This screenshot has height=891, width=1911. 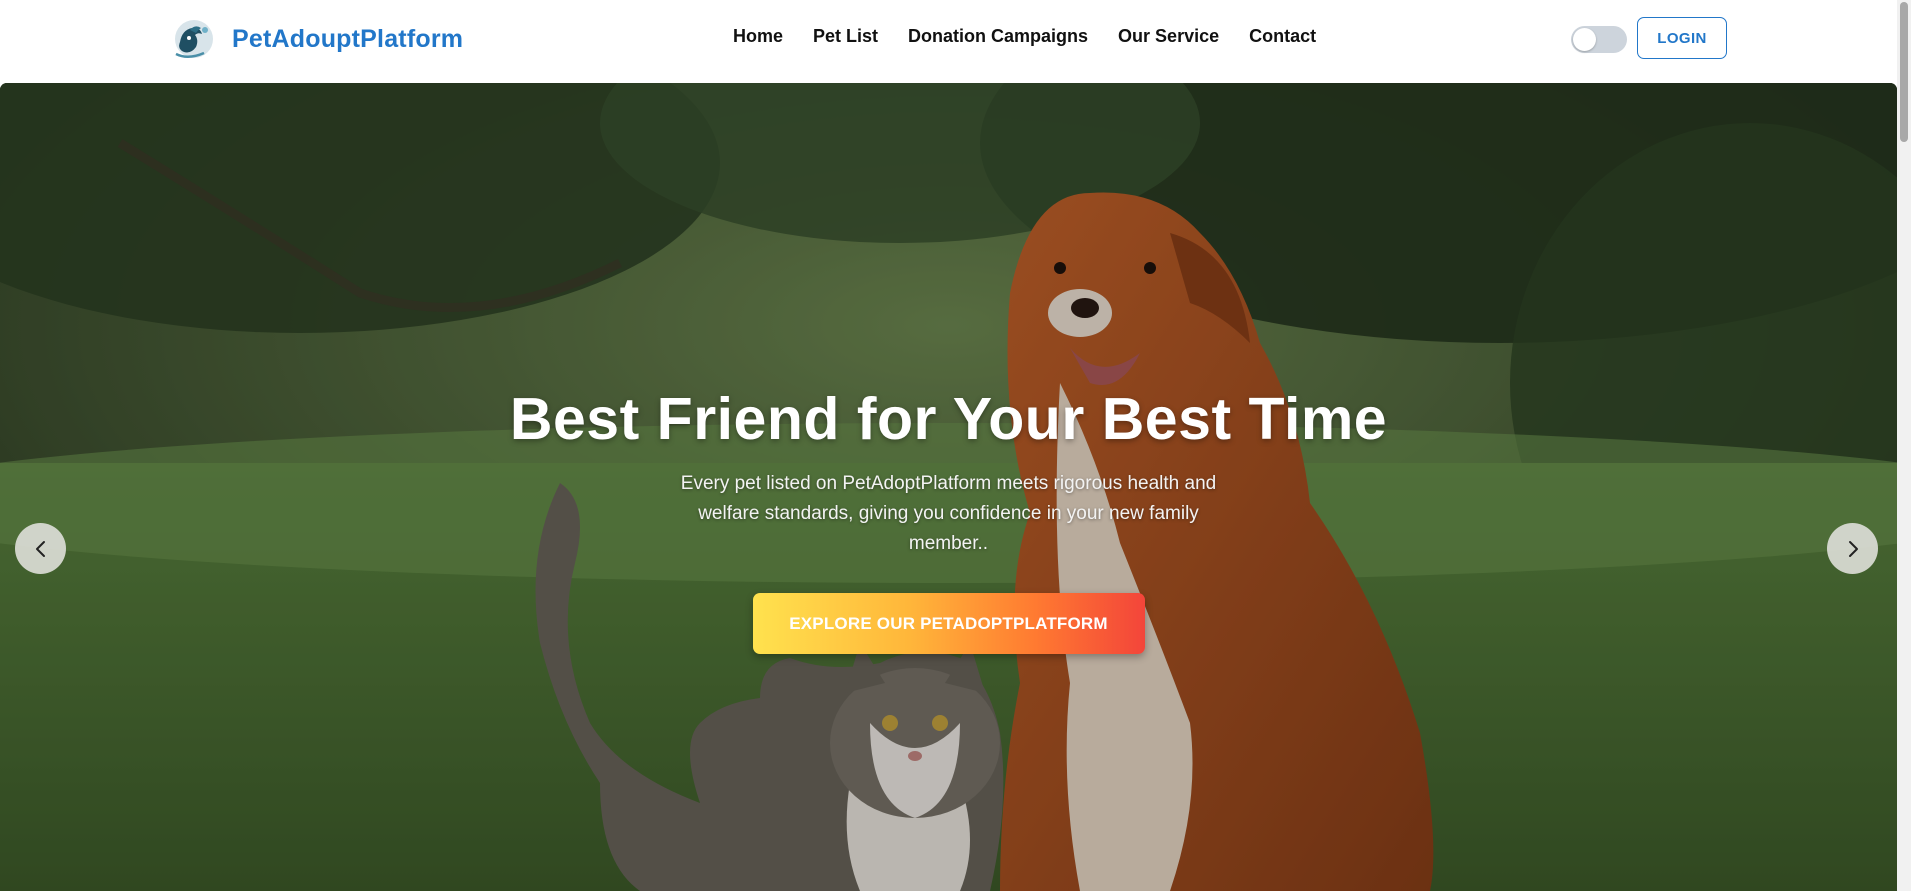 What do you see at coordinates (1904, 72) in the screenshot?
I see `scrollbar-thumb` at bounding box center [1904, 72].